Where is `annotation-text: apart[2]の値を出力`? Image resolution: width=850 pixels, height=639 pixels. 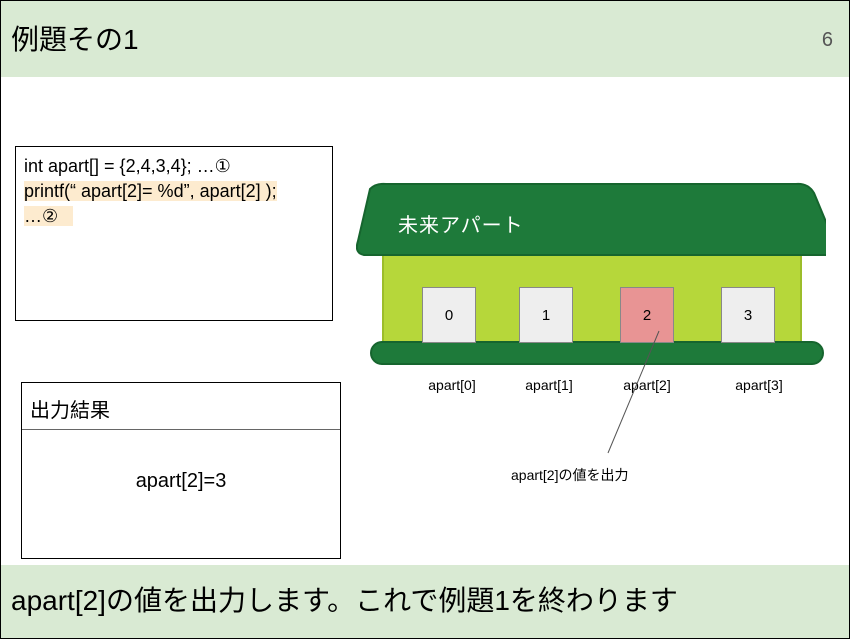
annotation-text: apart[2]の値を出力 is located at coordinates (570, 475).